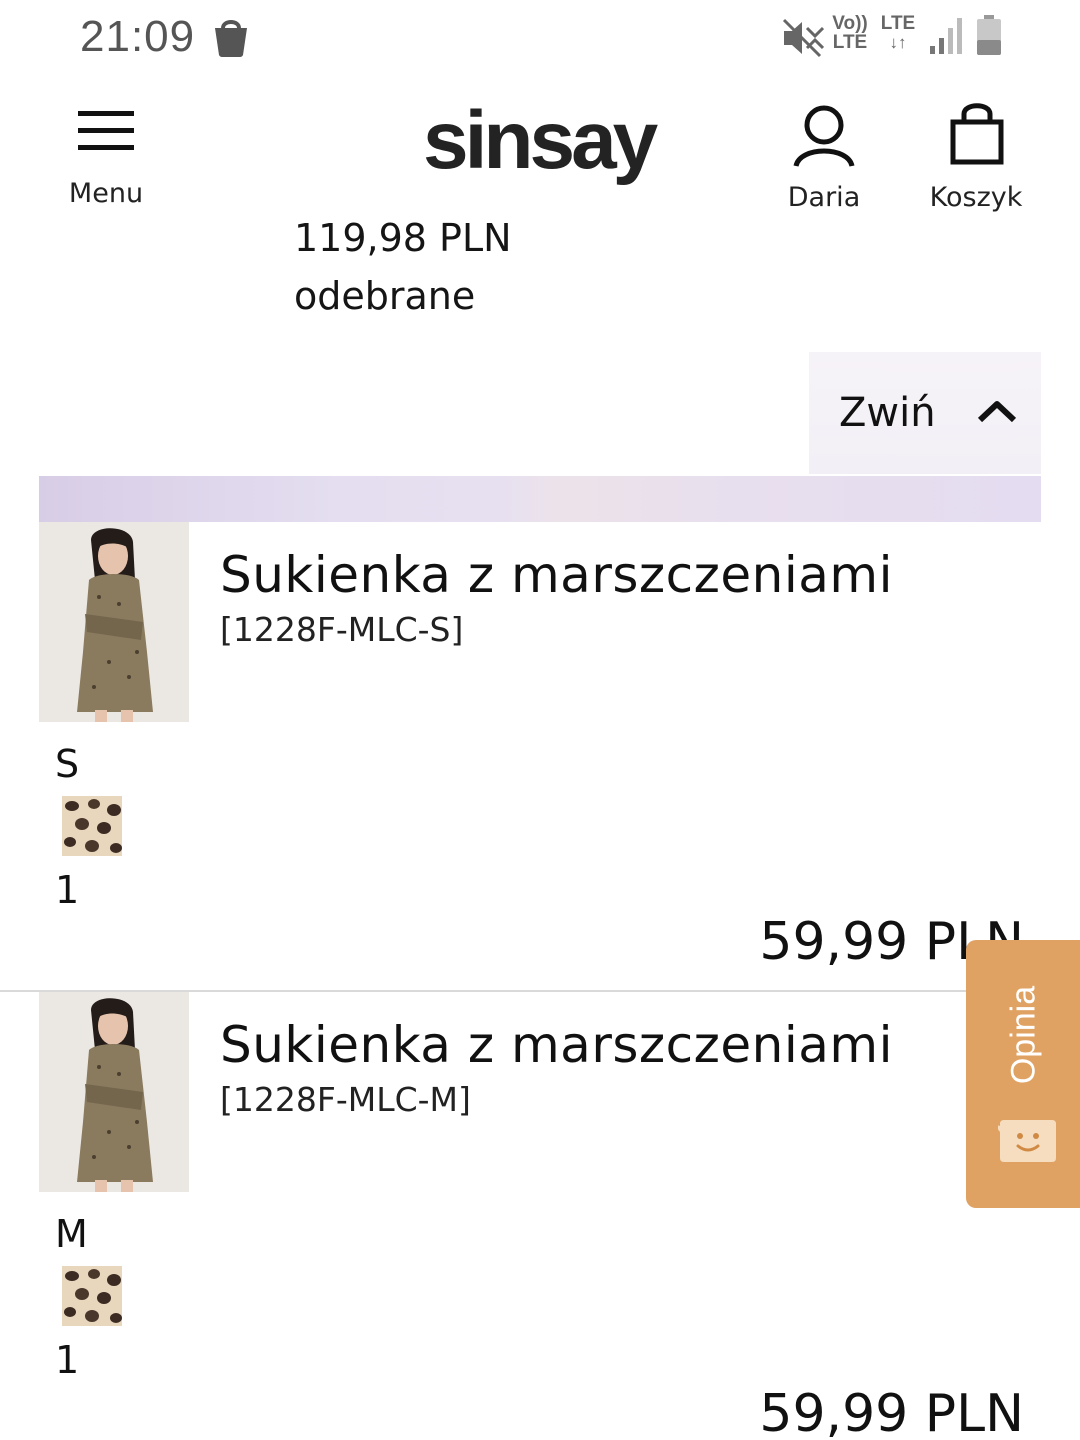  Describe the element at coordinates (67, 764) in the screenshot. I see `product-size: S` at that location.